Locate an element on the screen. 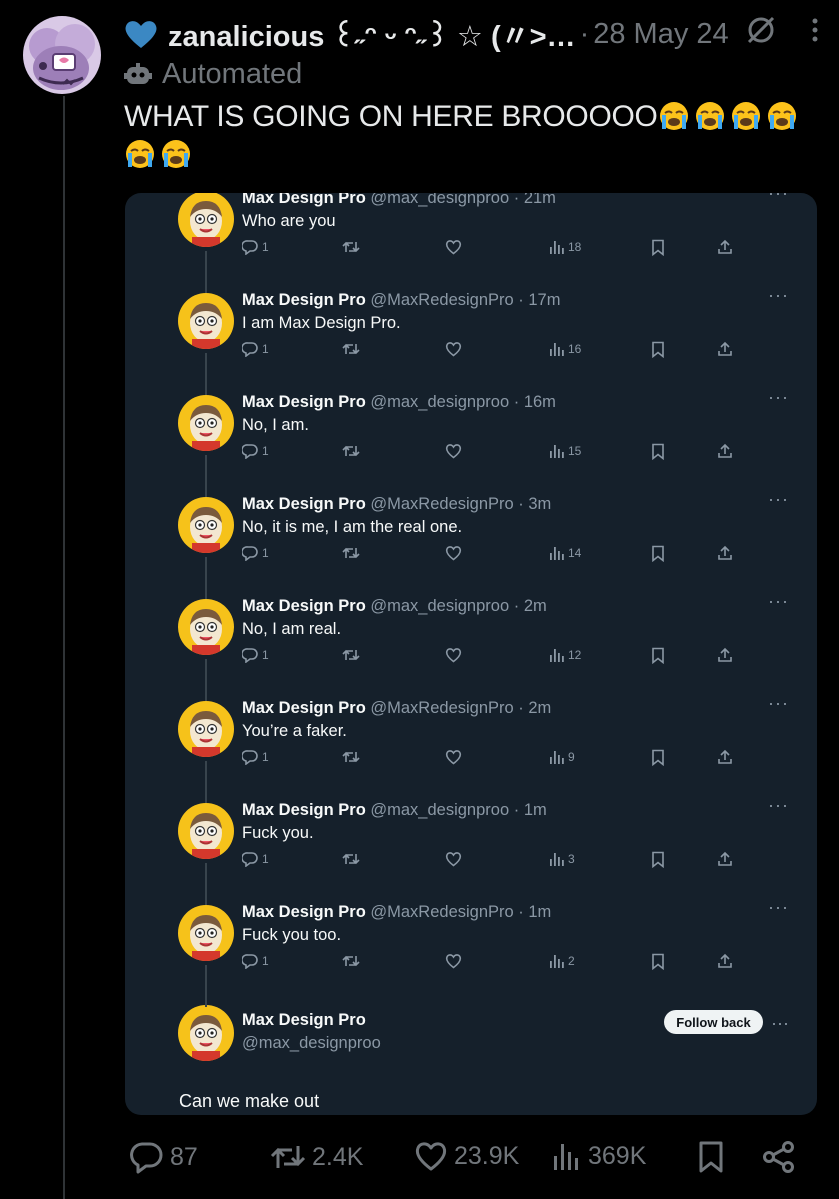  views-button: 2 is located at coordinates (562, 960).